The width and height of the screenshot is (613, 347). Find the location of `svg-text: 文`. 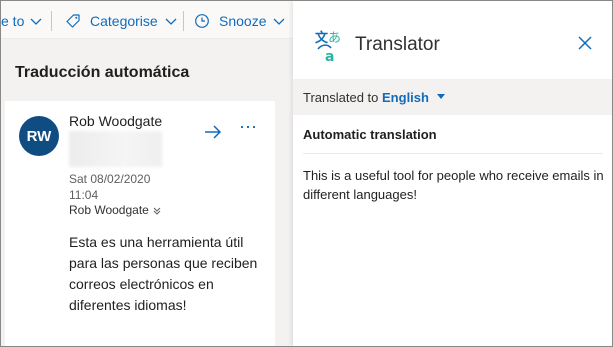

svg-text: 文 is located at coordinates (322, 38).